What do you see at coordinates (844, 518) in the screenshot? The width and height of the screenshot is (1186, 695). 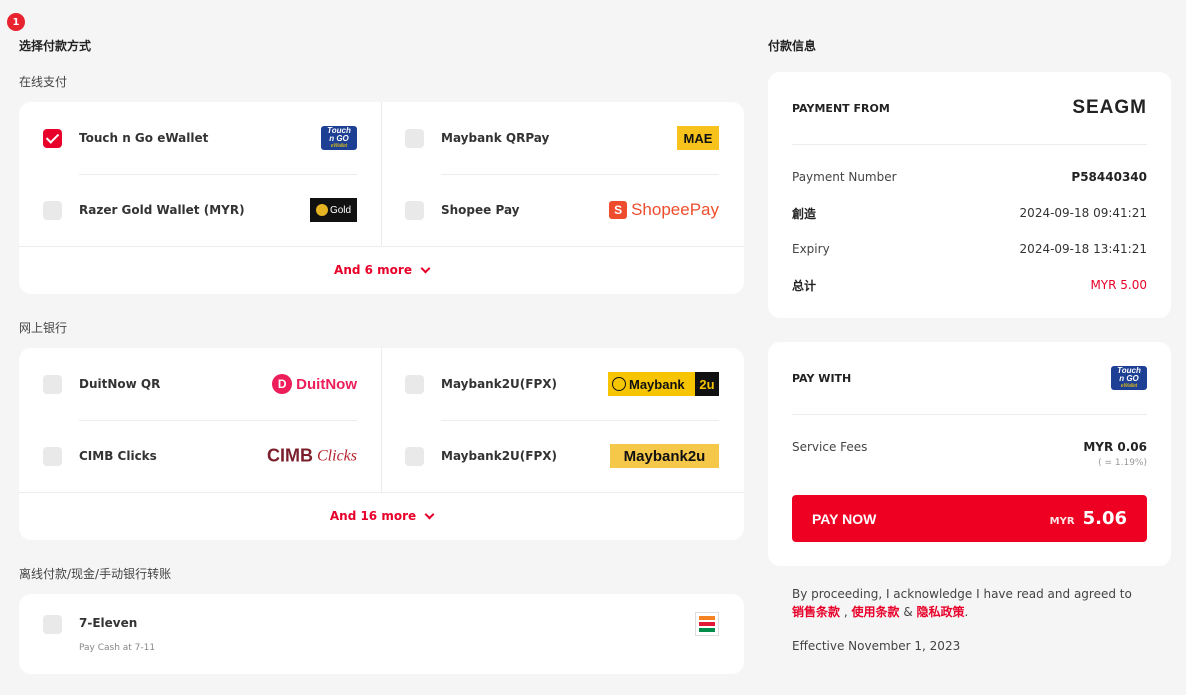 I see `pay-now-label: PAY NOW` at bounding box center [844, 518].